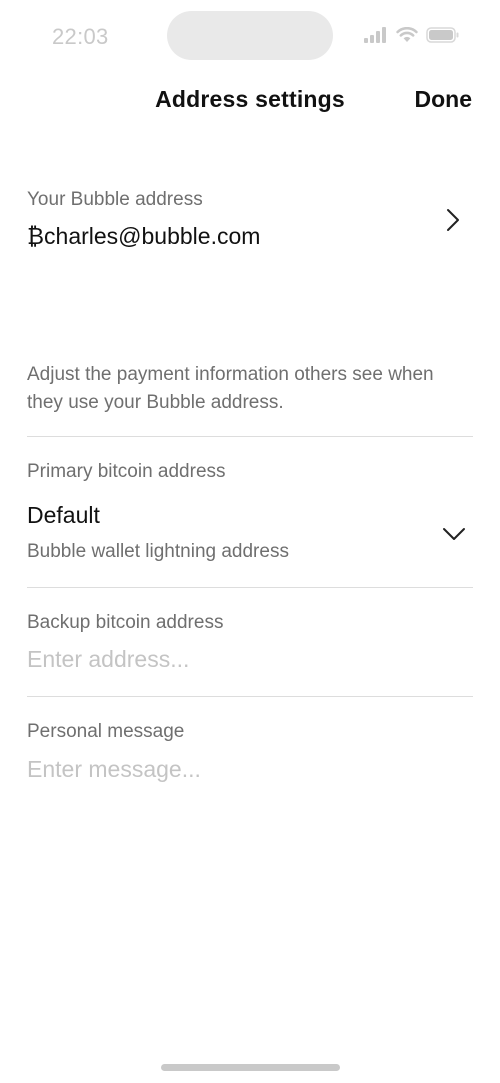 Image resolution: width=500 pixels, height=1083 pixels. Describe the element at coordinates (115, 199) in the screenshot. I see `bubble-address-label: Your Bubble address` at that location.